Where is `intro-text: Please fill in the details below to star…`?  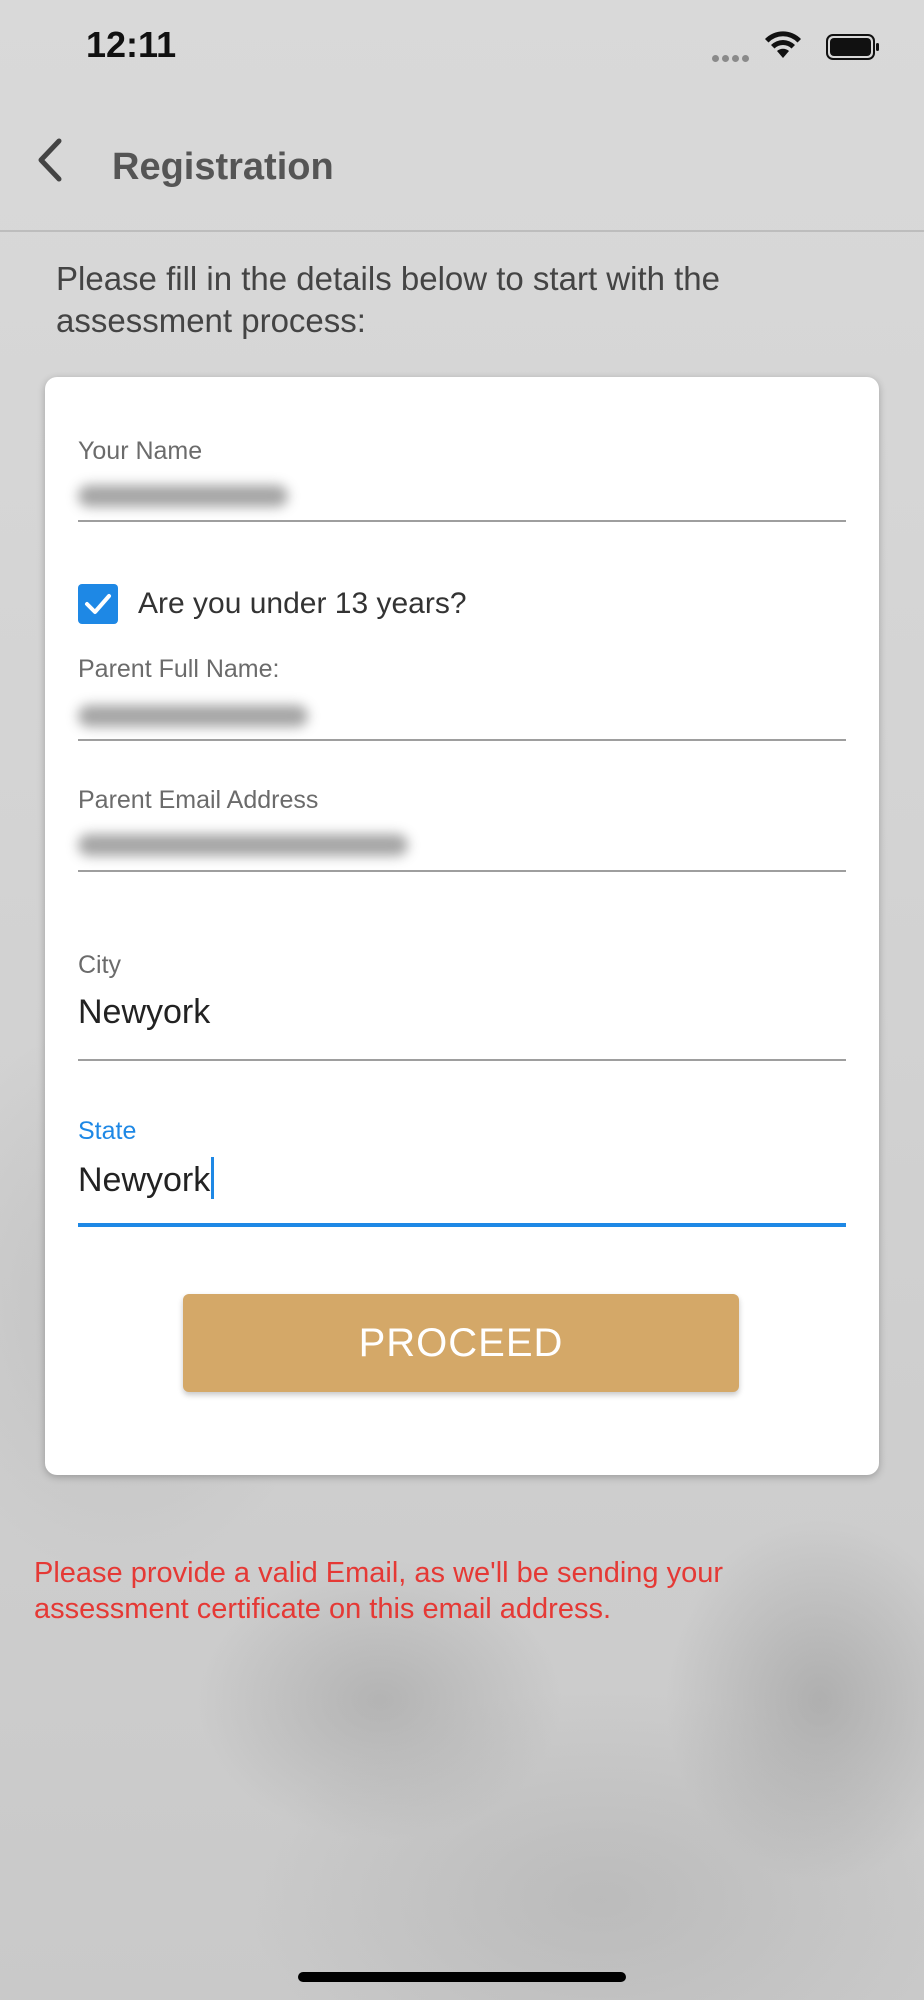 intro-text: Please fill in the details below to star… is located at coordinates (388, 299).